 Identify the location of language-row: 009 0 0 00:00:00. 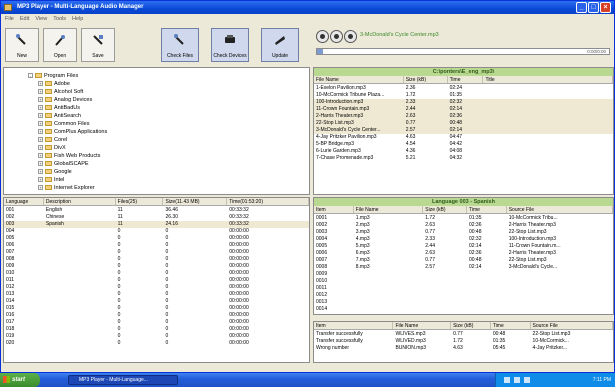
(156, 266).